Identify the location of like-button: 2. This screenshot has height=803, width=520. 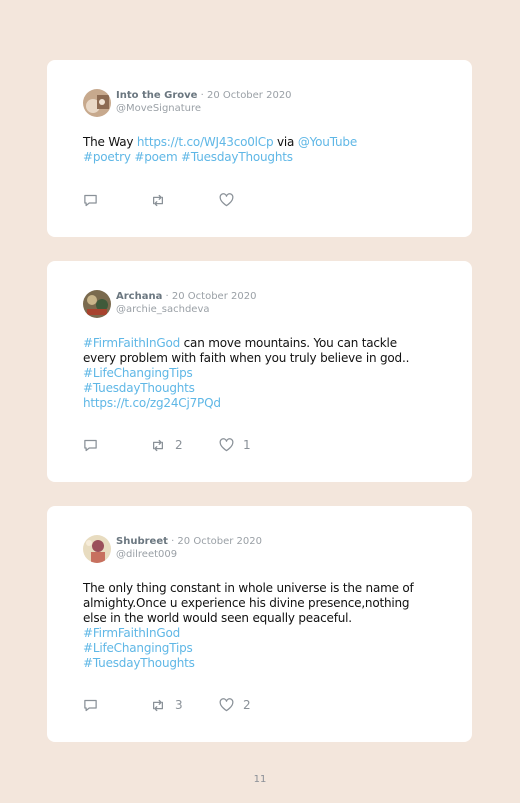
(235, 705).